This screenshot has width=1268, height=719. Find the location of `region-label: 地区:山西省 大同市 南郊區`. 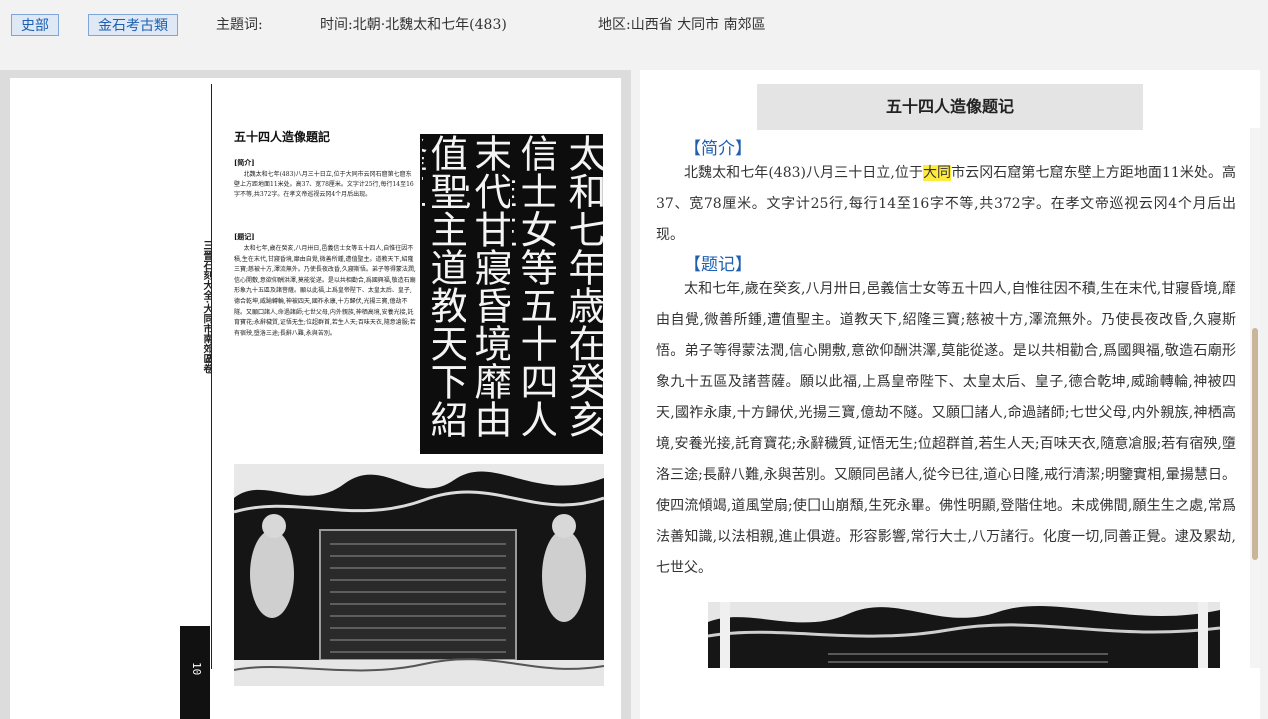

region-label: 地区:山西省 大同市 南郊區 is located at coordinates (682, 25).